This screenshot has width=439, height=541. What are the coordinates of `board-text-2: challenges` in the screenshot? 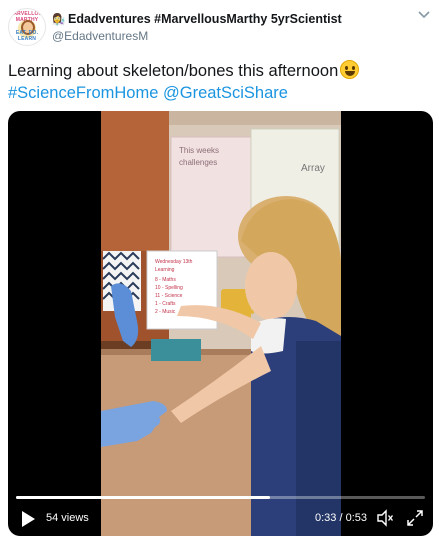 It's located at (198, 162).